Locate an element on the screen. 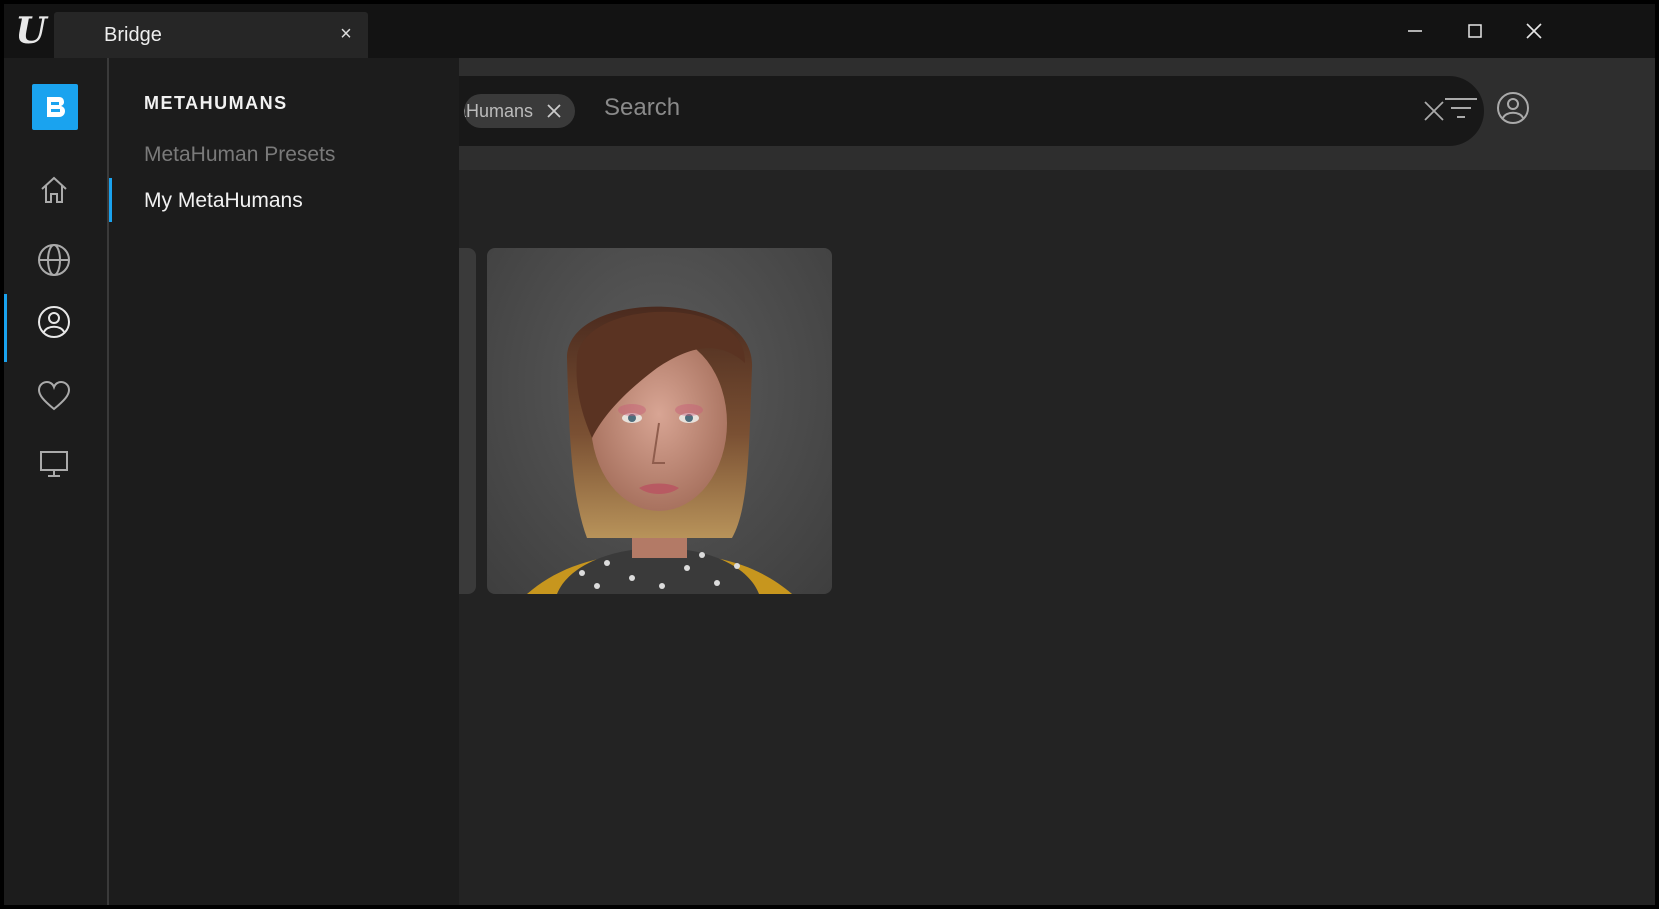 This screenshot has width=1659, height=909. filter-chip-label: MetaHumans is located at coordinates (499, 110).